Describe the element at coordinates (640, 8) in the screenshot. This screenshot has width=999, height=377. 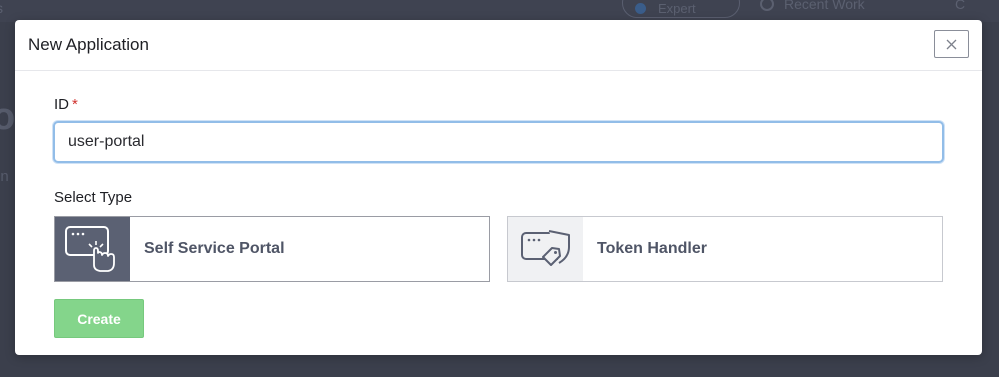
I see `mode-dot-icon` at that location.